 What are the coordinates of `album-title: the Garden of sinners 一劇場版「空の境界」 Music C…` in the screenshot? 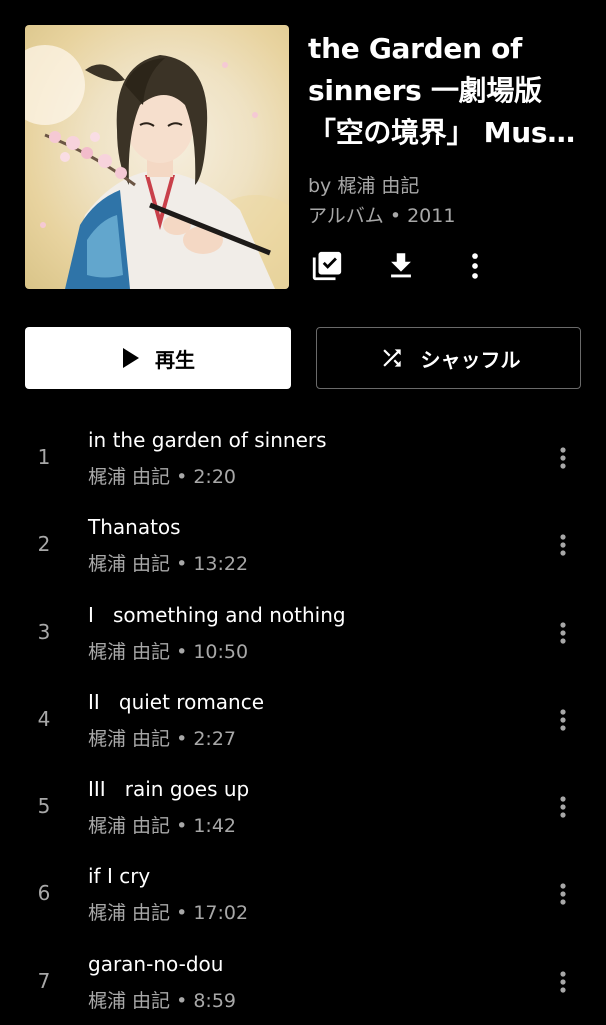 It's located at (440, 90).